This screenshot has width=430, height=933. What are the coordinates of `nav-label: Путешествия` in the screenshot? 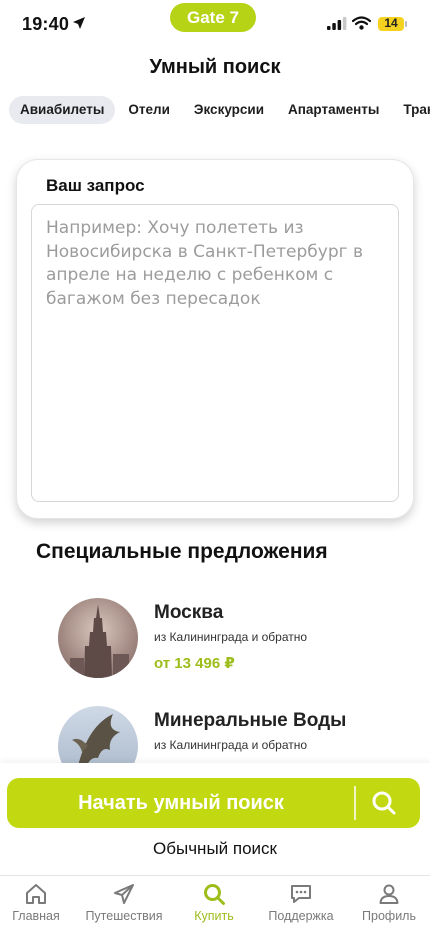 It's located at (124, 916).